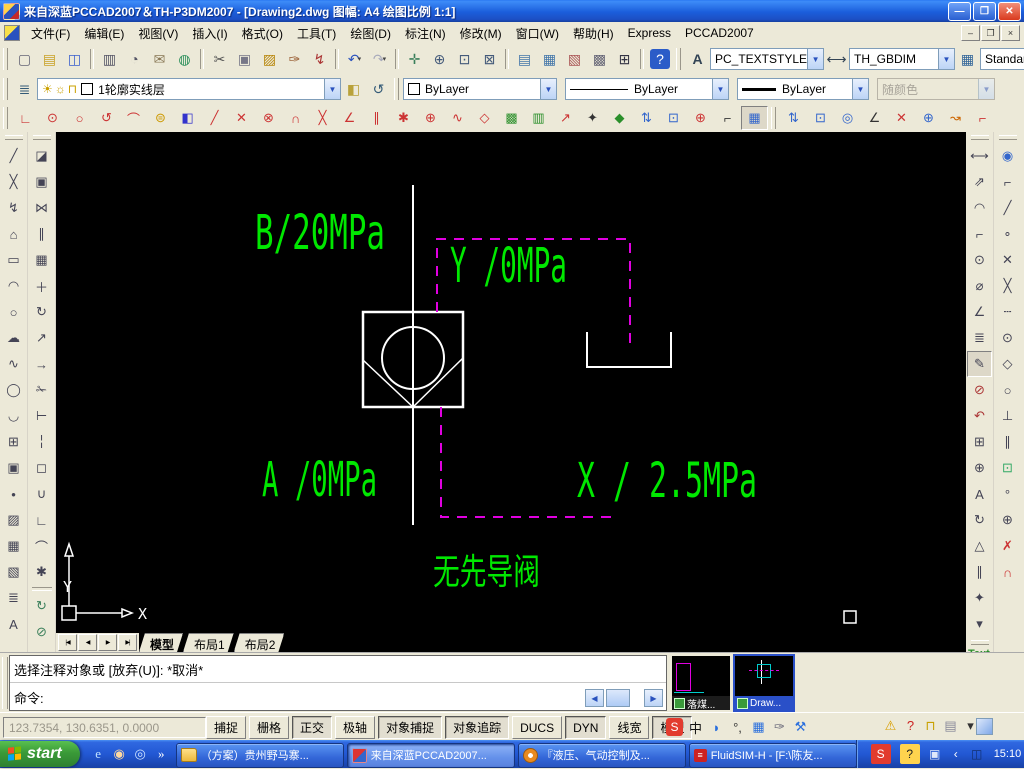  Describe the element at coordinates (593, 33) in the screenshot. I see `menu-help: 帮助(H)` at that location.